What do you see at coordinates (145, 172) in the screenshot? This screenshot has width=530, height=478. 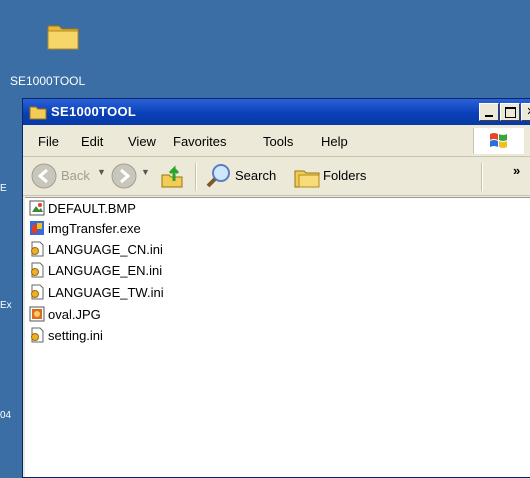 I see `forward-dropdown-icon: ▼` at bounding box center [145, 172].